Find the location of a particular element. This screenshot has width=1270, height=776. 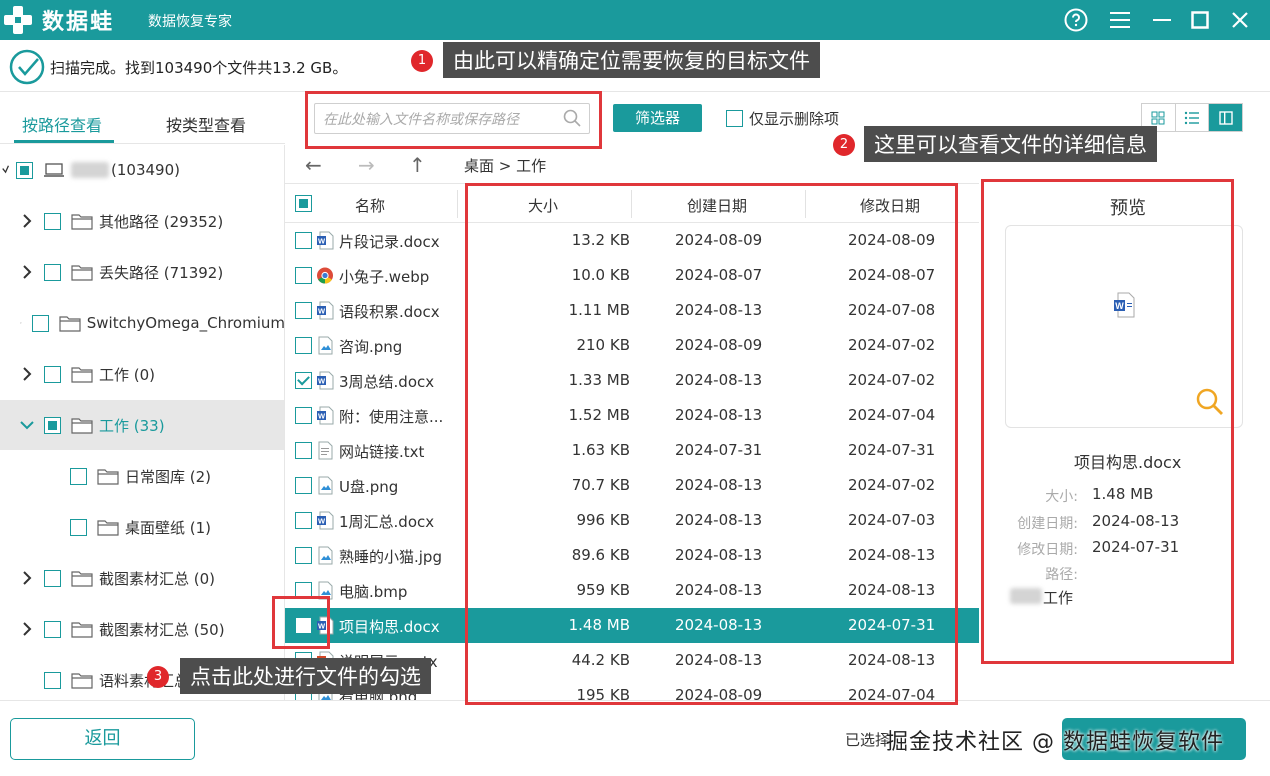

file-row: 熟睡的小猫.jpg 89.6 KB 2024-08-13 2024-08-13 is located at coordinates (632, 555).